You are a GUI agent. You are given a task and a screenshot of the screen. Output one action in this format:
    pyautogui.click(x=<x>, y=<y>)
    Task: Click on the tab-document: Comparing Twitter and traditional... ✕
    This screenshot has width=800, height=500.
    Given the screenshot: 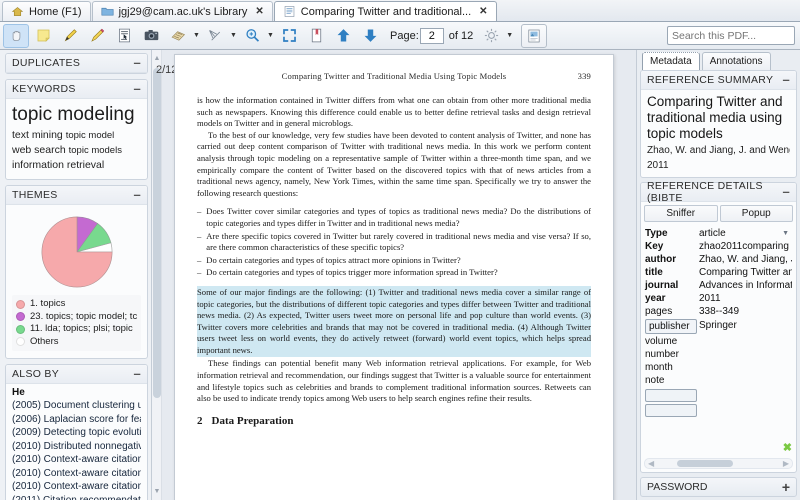 What is the action you would take?
    pyautogui.click(x=385, y=11)
    